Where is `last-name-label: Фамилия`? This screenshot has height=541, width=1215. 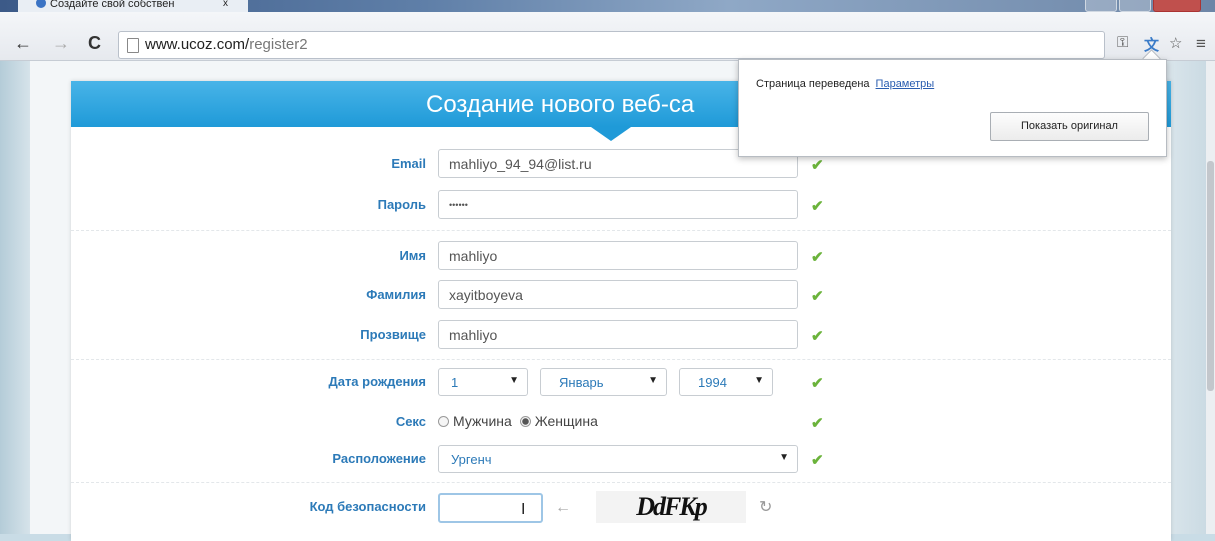
last-name-label: Фамилия is located at coordinates (396, 294).